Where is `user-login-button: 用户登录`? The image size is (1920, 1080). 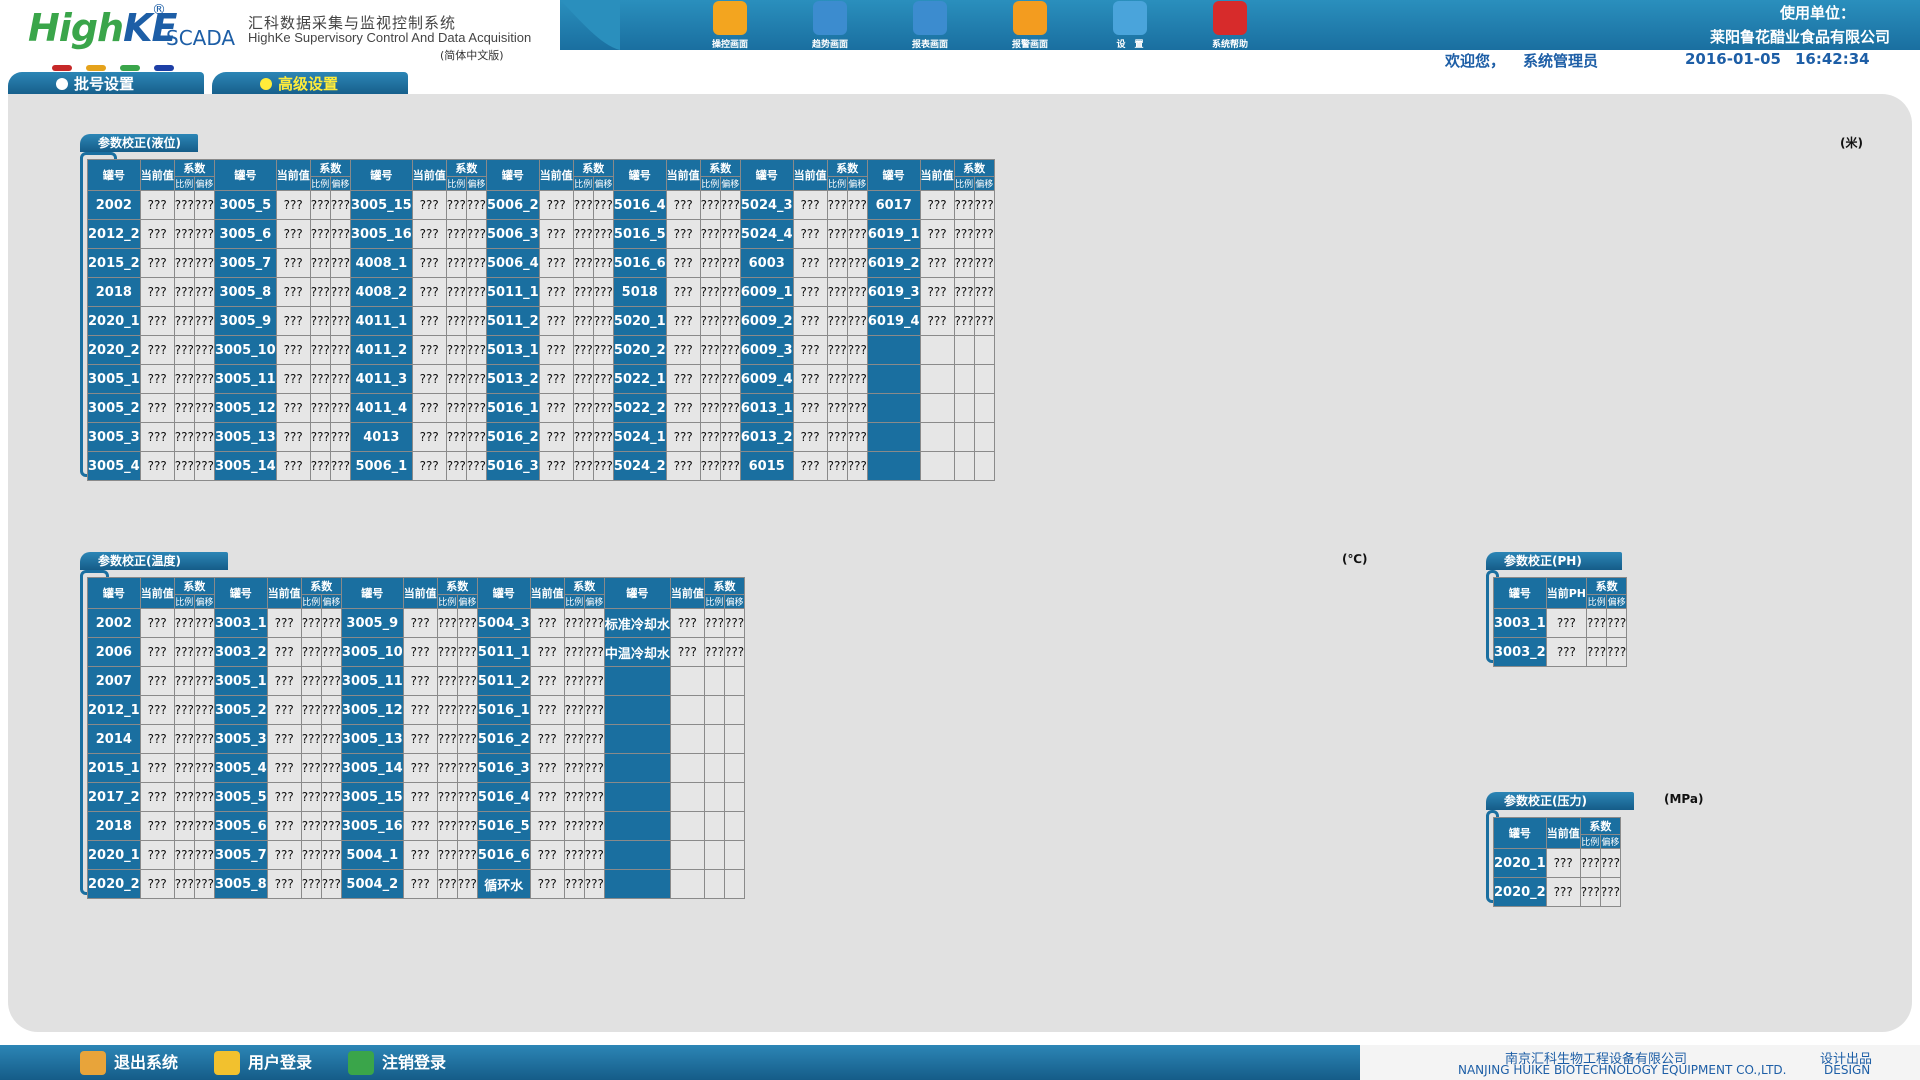
user-login-button: 用户登录 is located at coordinates (263, 1063).